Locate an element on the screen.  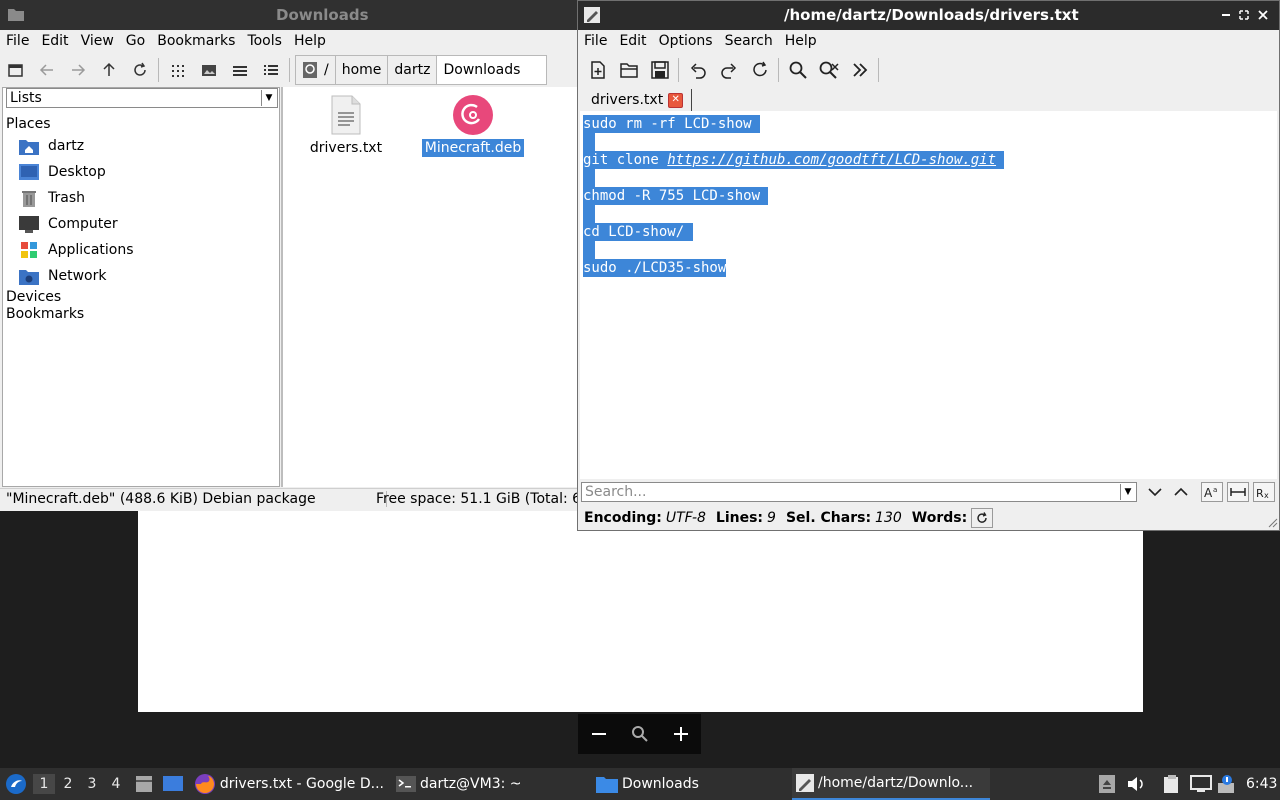
side-pane-mode-select: Lists ▼ is located at coordinates (142, 98).